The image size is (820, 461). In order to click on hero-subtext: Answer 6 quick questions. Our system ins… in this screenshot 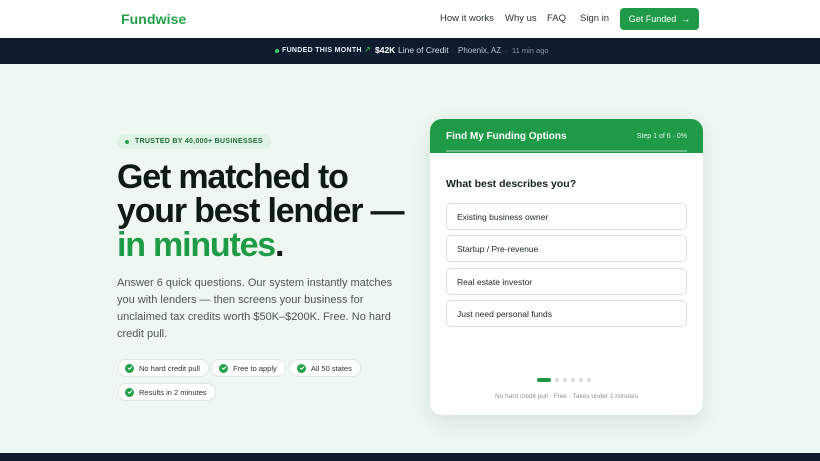, I will do `click(255, 308)`.